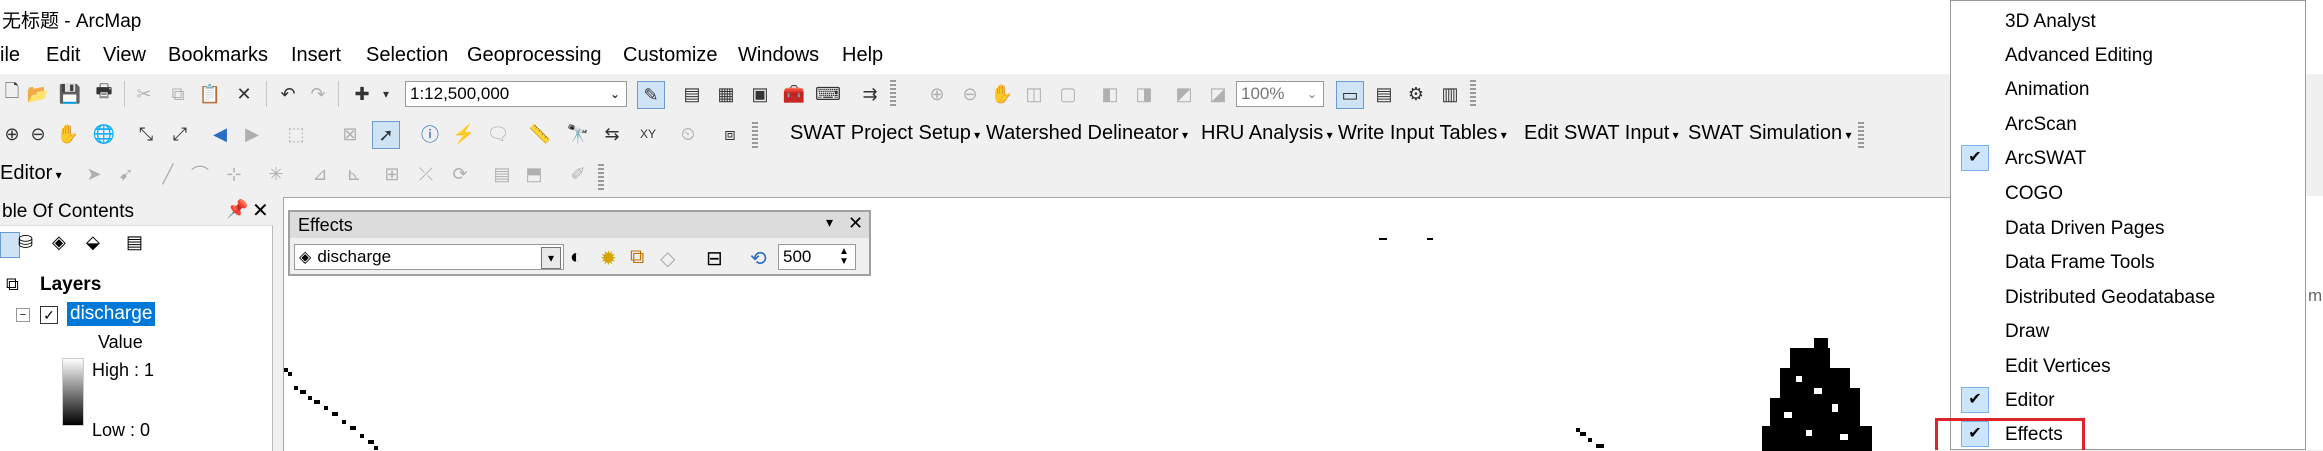 The width and height of the screenshot is (2323, 451). Describe the element at coordinates (234, 174) in the screenshot. I see `trace-icon: ⊹` at that location.